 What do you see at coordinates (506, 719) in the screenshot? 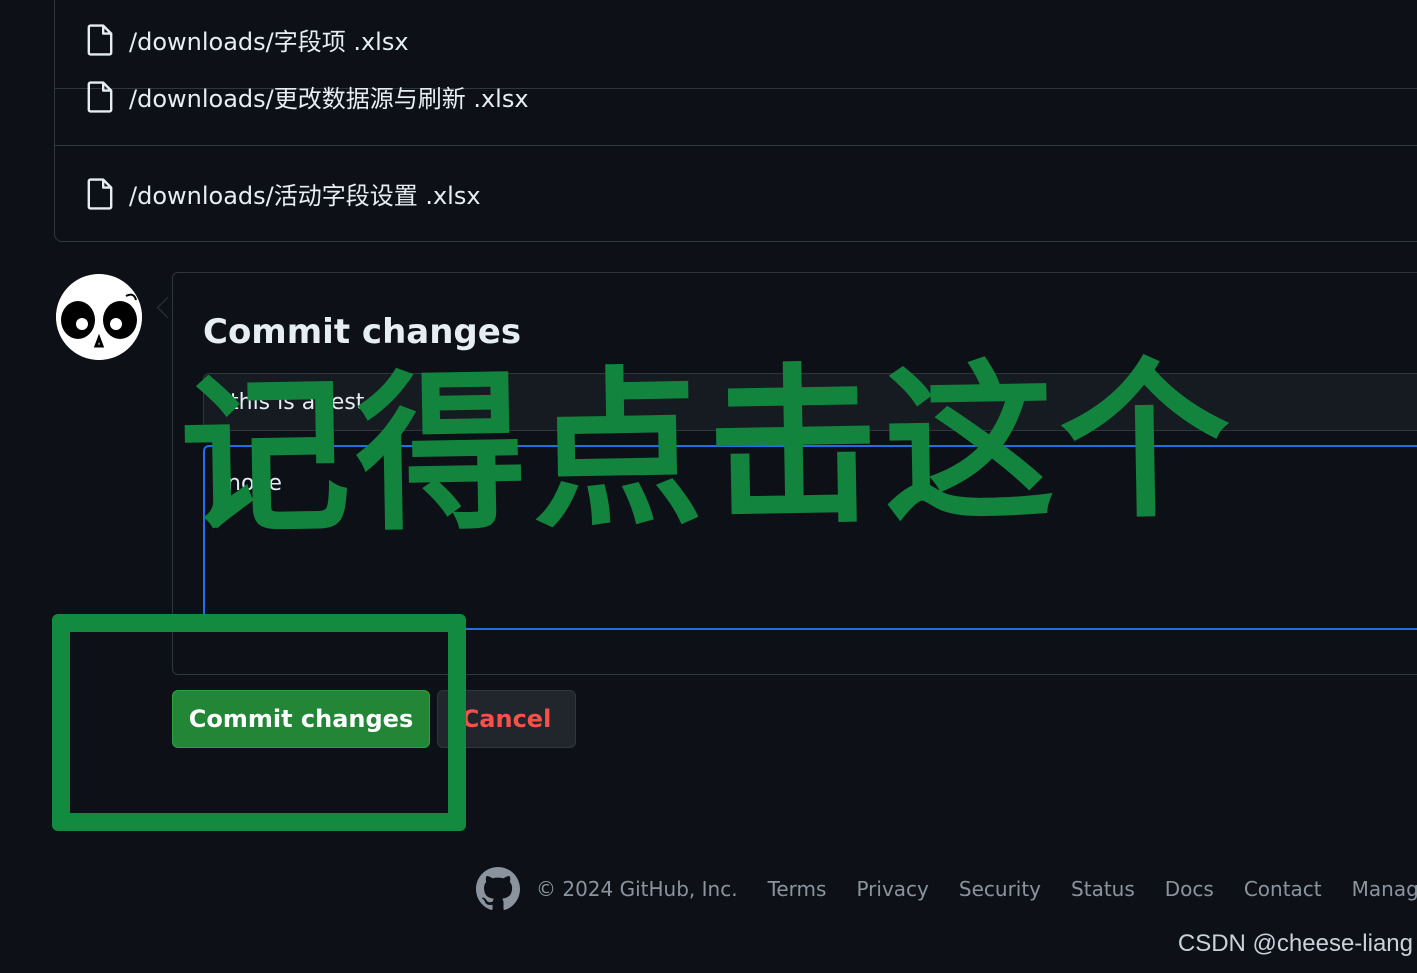
I see `cancel-button: Cancel` at bounding box center [506, 719].